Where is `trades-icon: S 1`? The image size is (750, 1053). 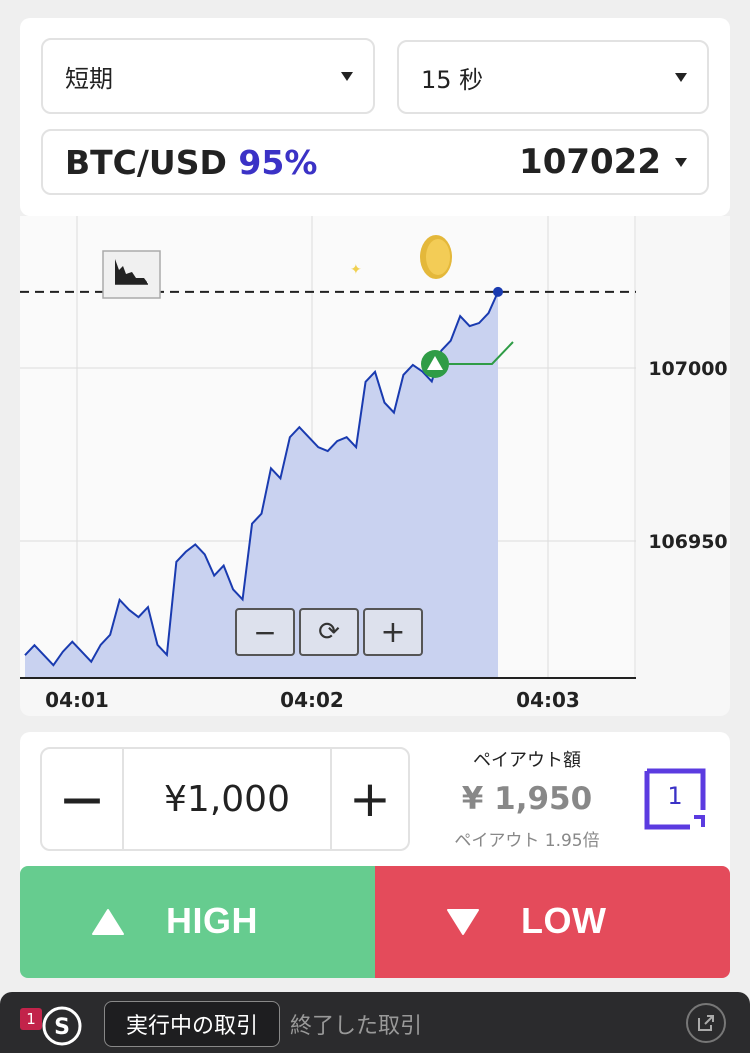
trades-icon: S 1 is located at coordinates (52, 1024).